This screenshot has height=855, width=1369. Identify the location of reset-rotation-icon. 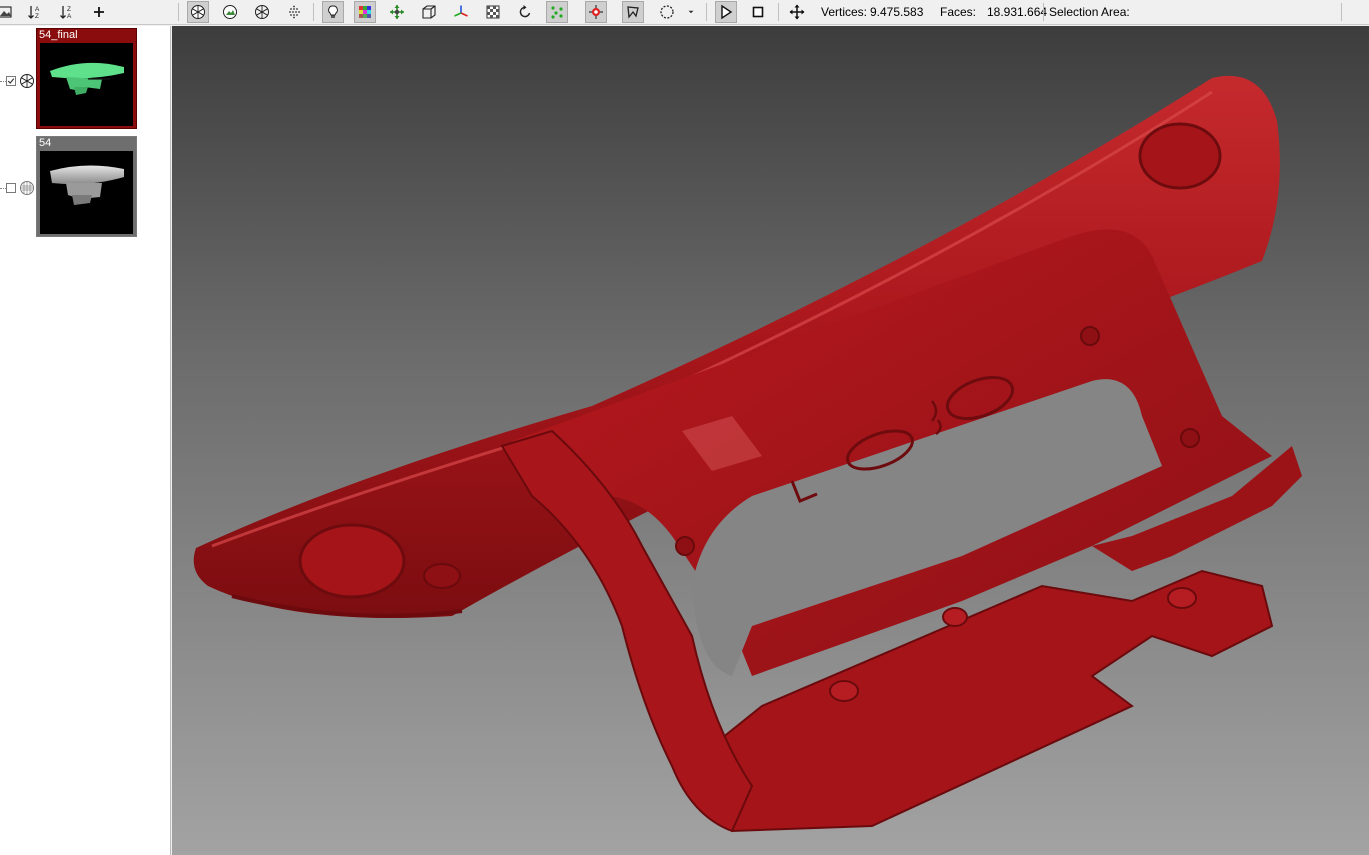
(525, 12).